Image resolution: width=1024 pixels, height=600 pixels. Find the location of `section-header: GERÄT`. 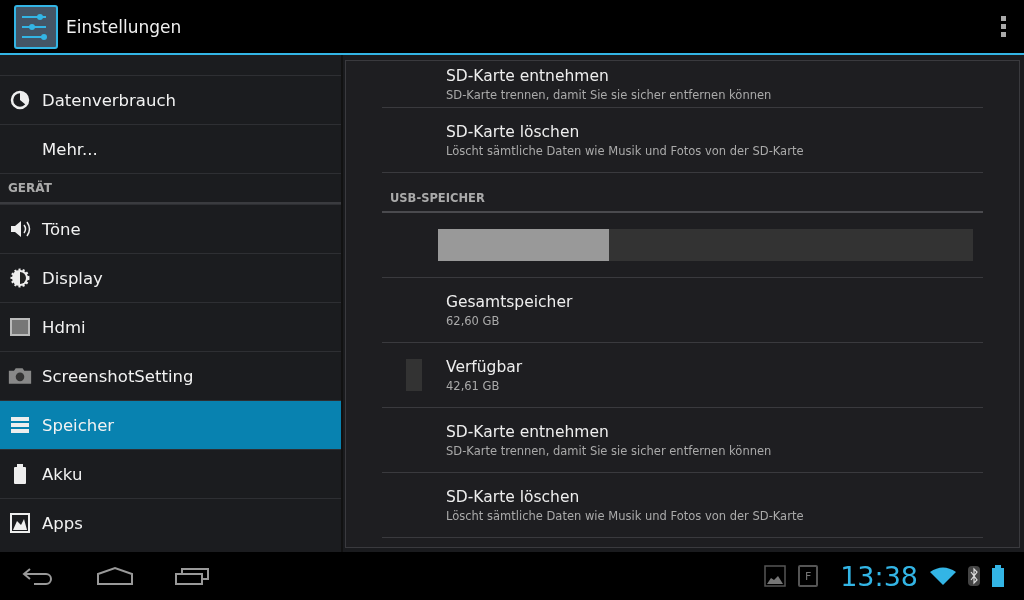

section-header: GERÄT is located at coordinates (170, 188).